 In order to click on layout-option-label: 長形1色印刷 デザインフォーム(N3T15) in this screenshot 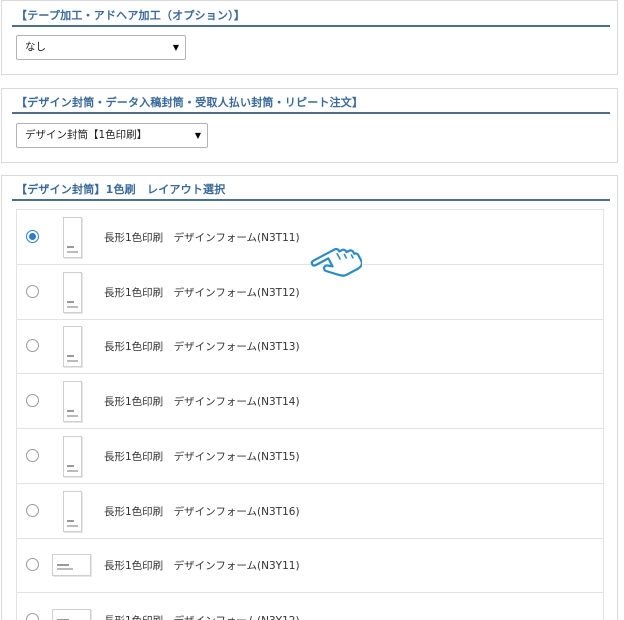, I will do `click(202, 456)`.